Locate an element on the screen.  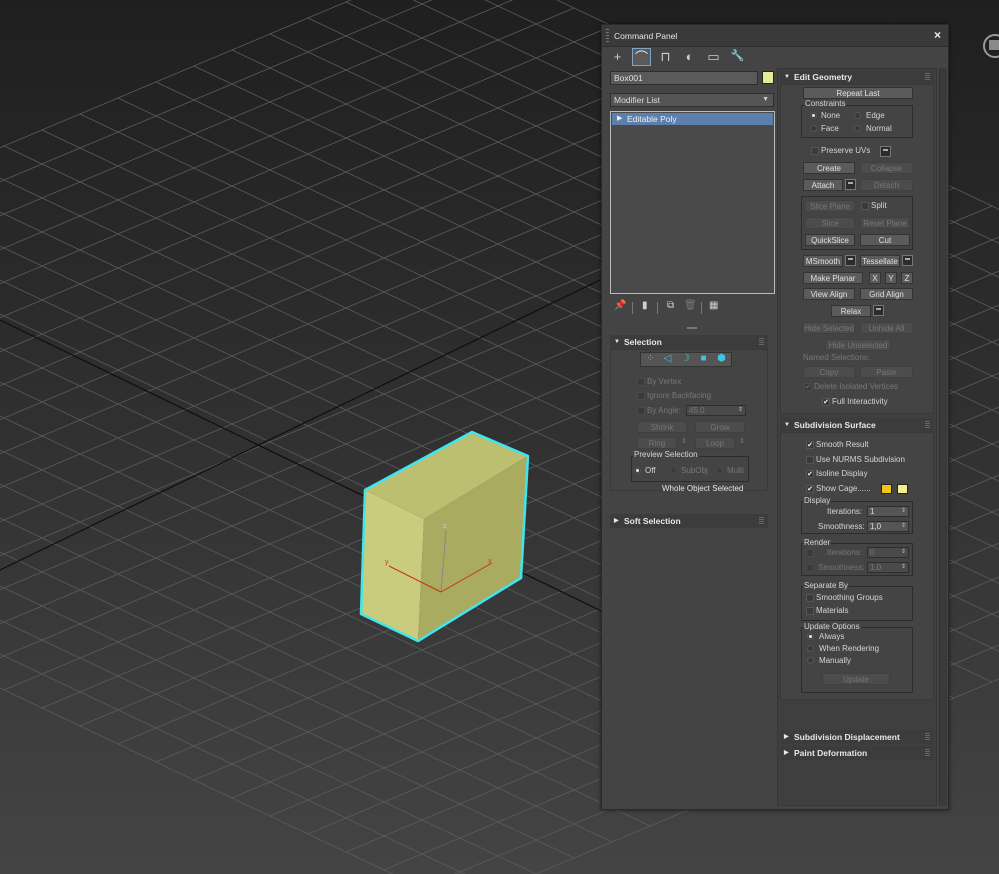
edge-mode-icon: ◁ is located at coordinates (667, 359).